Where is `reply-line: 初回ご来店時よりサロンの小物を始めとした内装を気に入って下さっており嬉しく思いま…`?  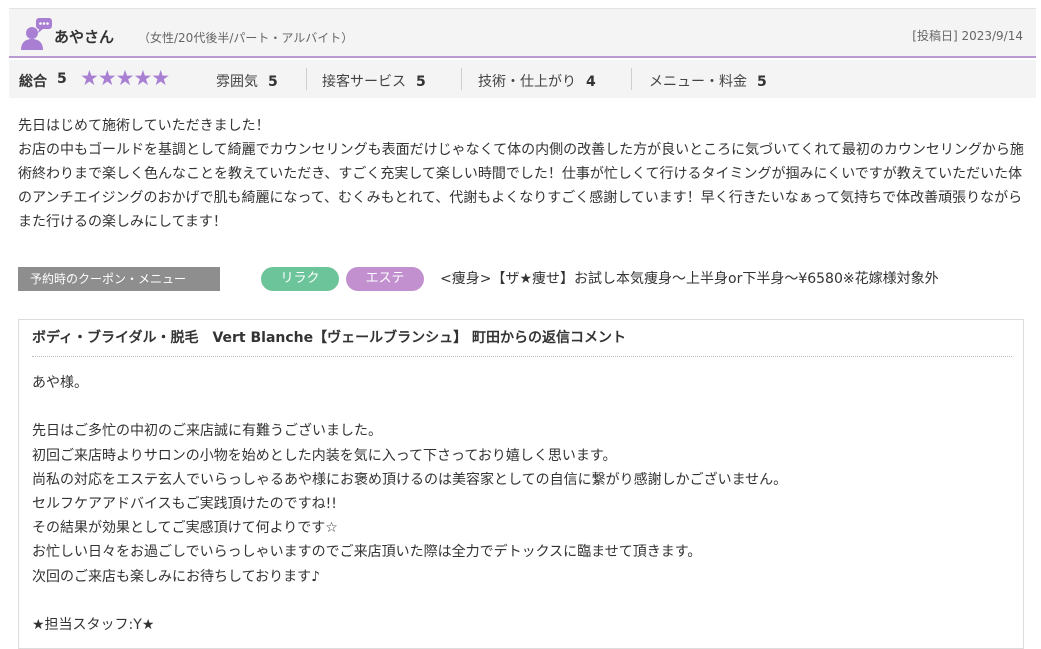 reply-line: 初回ご来店時よりサロンの小物を始めとした内装を気に入って下さっており嬉しく思いま… is located at coordinates (324, 455).